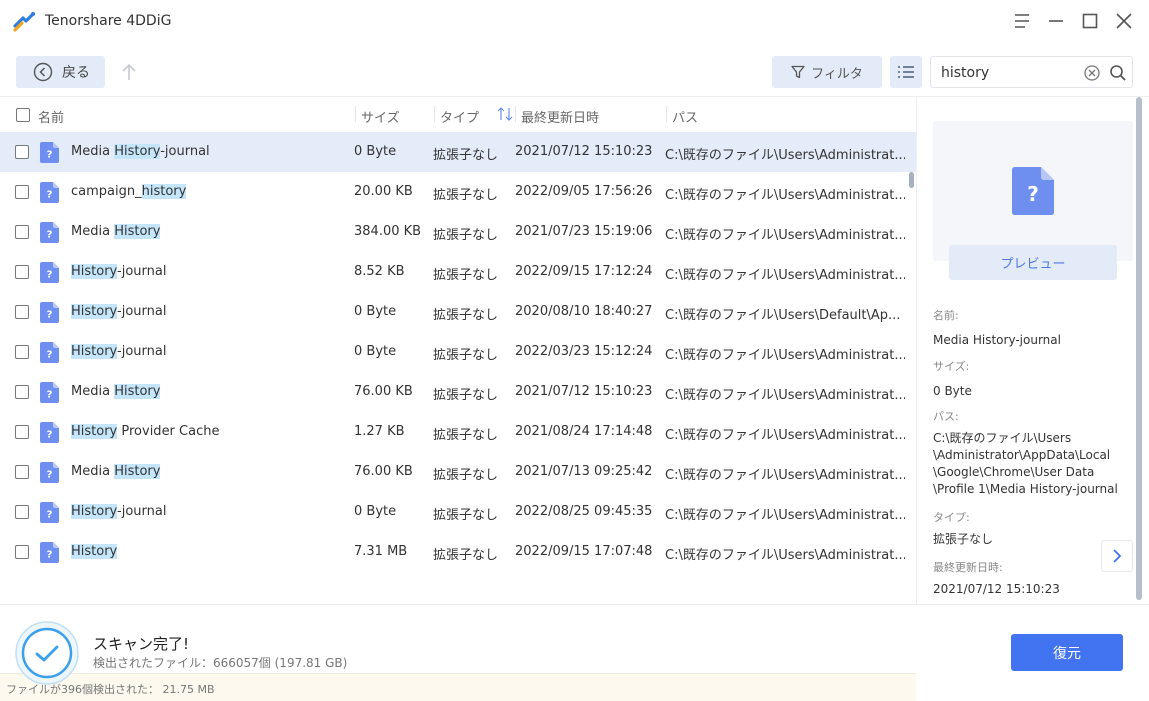 This screenshot has height=701, width=1149. I want to click on file-name: History-journal, so click(118, 511).